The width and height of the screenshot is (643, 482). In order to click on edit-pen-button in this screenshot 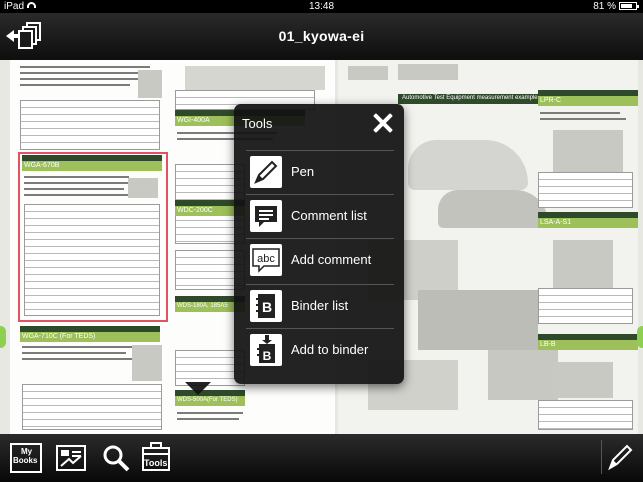, I will do `click(618, 457)`.